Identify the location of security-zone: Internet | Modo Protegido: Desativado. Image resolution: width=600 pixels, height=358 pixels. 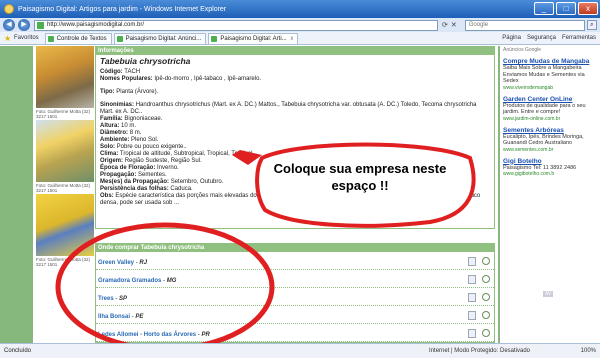
(479, 351).